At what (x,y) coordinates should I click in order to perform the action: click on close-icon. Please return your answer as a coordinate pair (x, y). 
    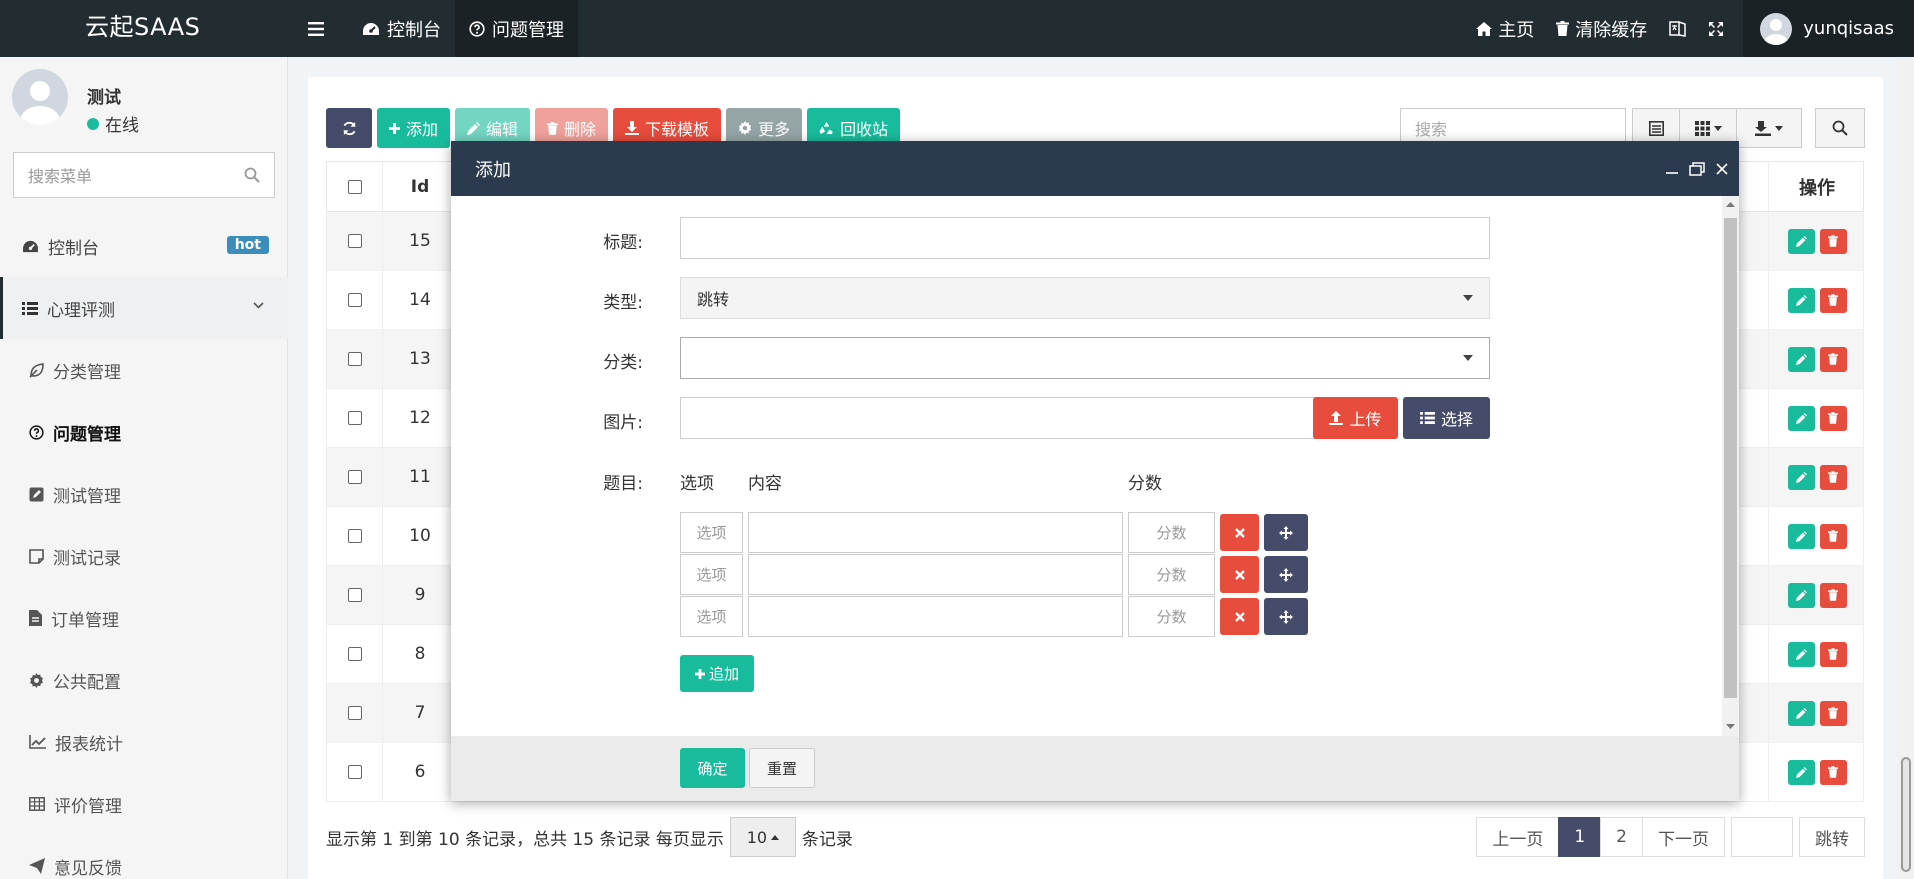
    Looking at the image, I should click on (1722, 169).